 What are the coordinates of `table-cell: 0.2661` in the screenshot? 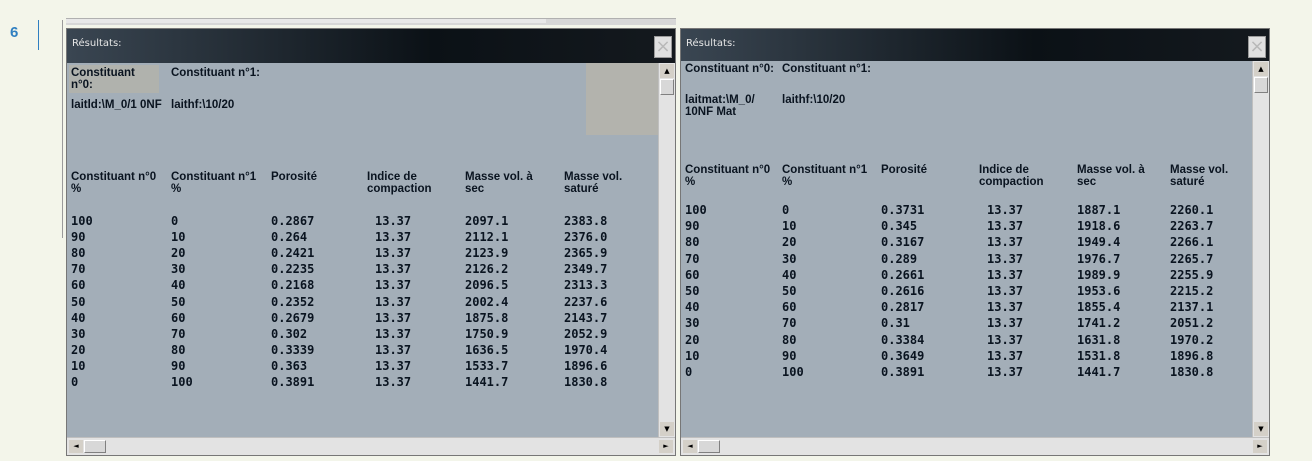 It's located at (903, 274).